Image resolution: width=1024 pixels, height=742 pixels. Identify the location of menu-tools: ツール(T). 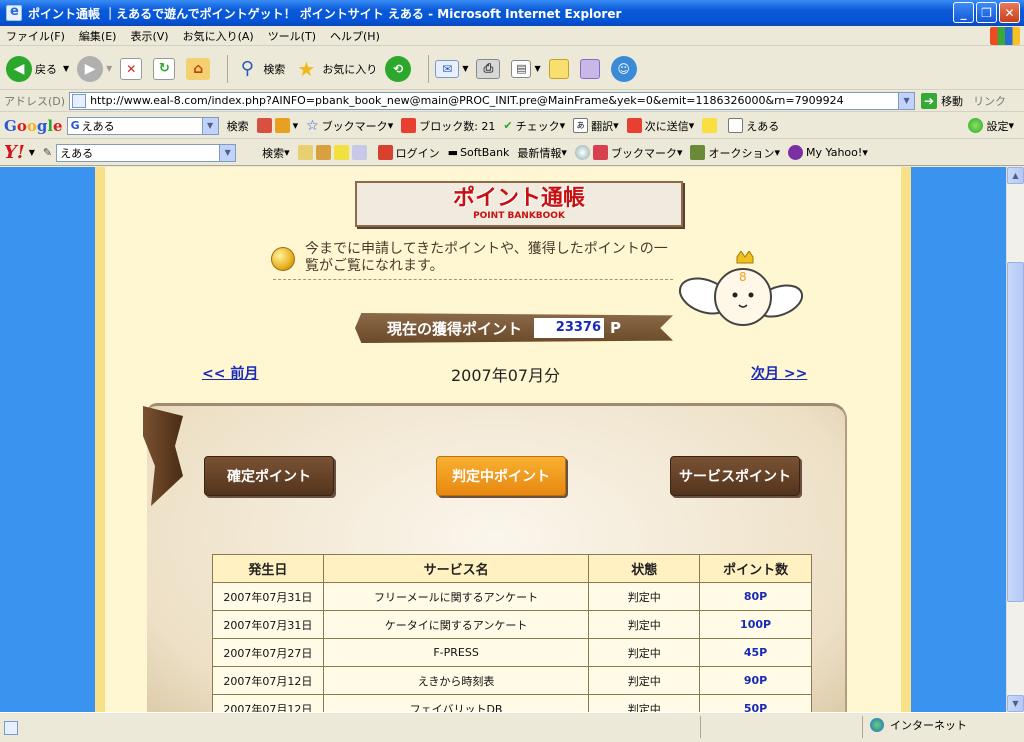
(292, 36).